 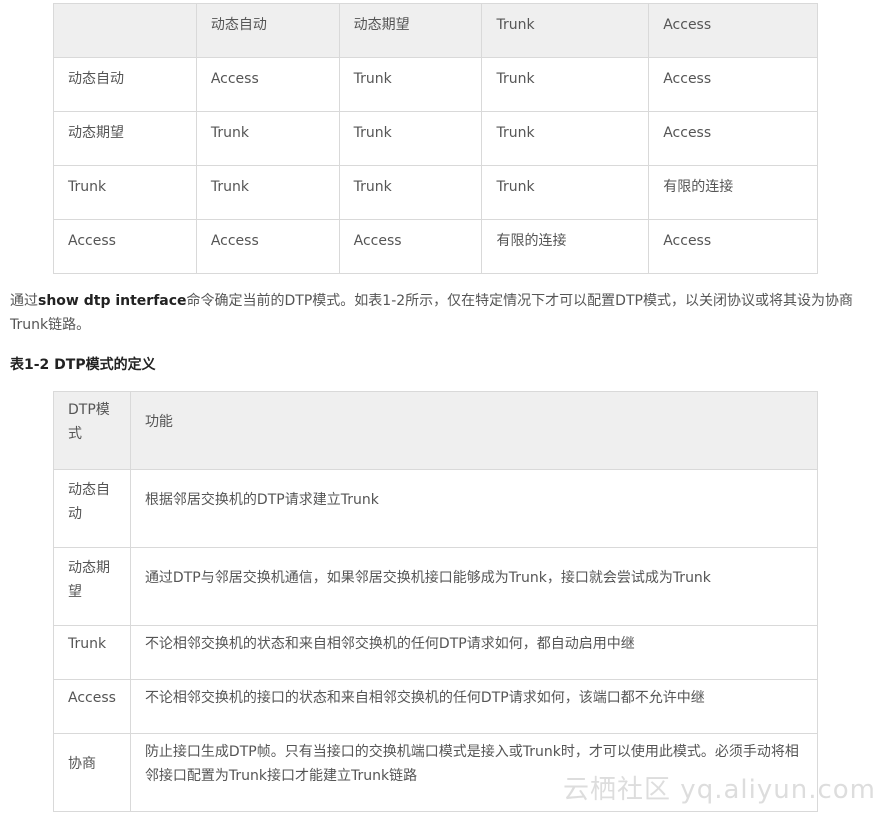 I want to click on table-caption: 表1-2 DTP模式的定义, so click(x=83, y=365).